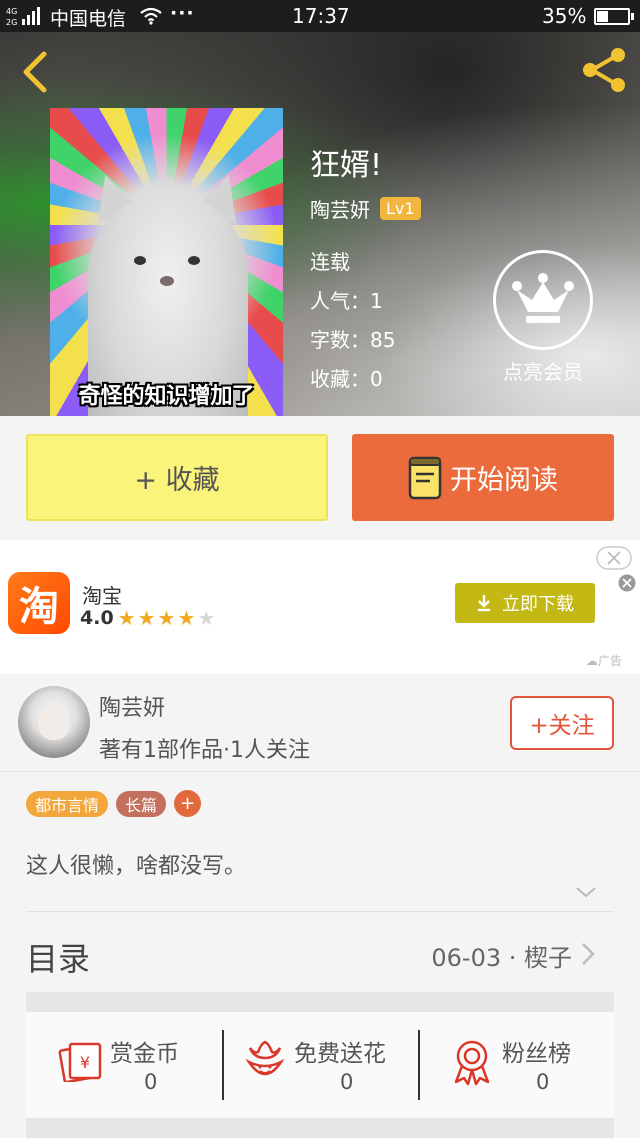 Image resolution: width=640 pixels, height=1138 pixels. What do you see at coordinates (347, 1082) in the screenshot?
I see `flower-count: 0` at bounding box center [347, 1082].